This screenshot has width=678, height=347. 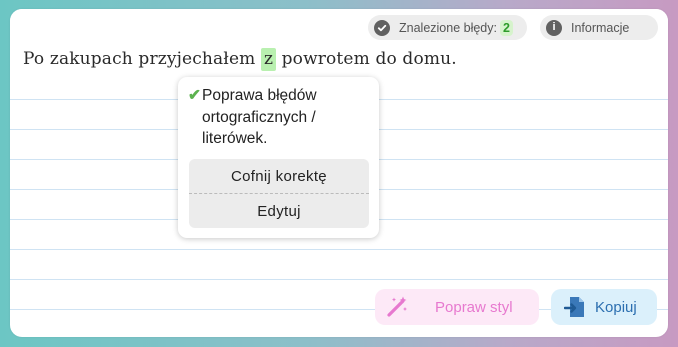 What do you see at coordinates (382, 27) in the screenshot?
I see `check-circle-icon` at bounding box center [382, 27].